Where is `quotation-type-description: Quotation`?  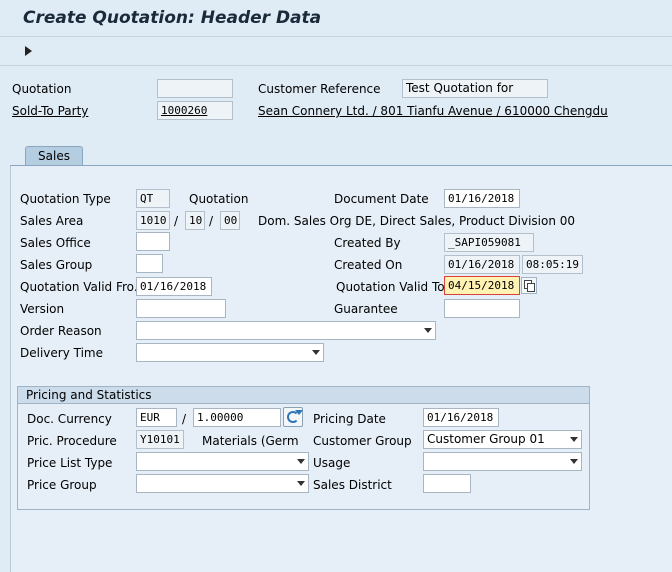
quotation-type-description: Quotation is located at coordinates (219, 199).